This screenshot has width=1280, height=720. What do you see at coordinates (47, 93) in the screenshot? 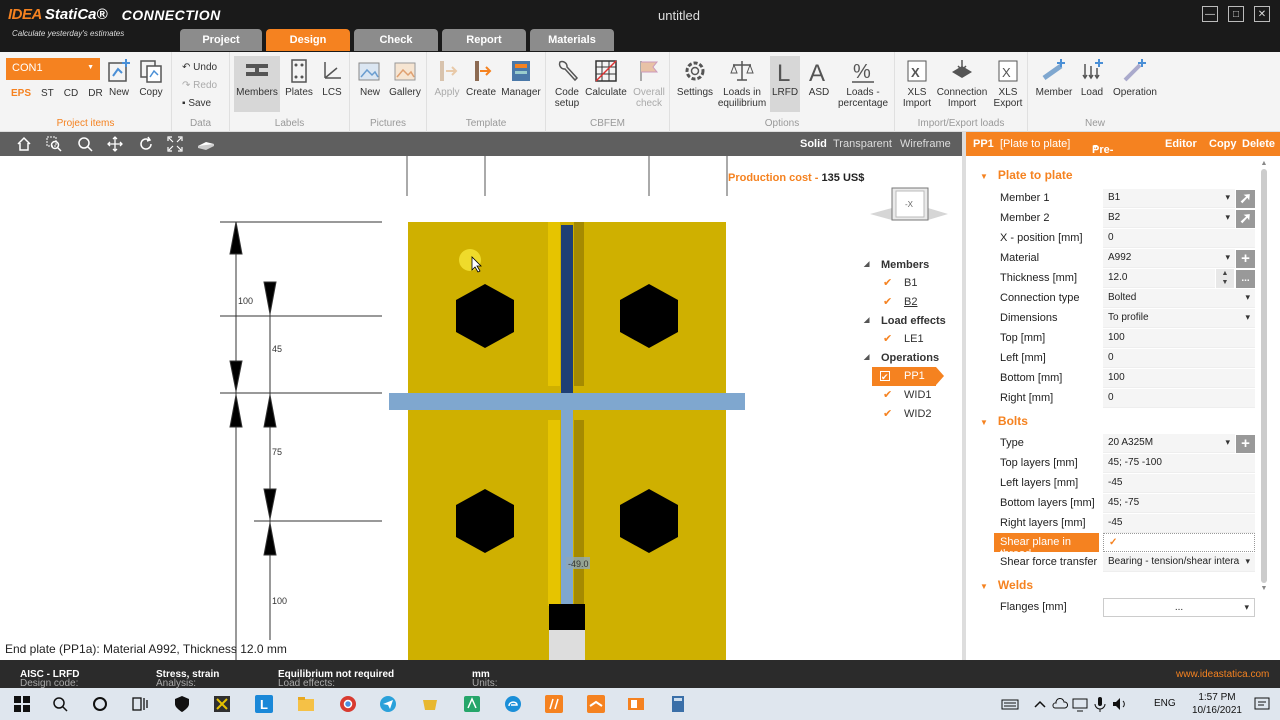
I see `code-st: ST` at bounding box center [47, 93].